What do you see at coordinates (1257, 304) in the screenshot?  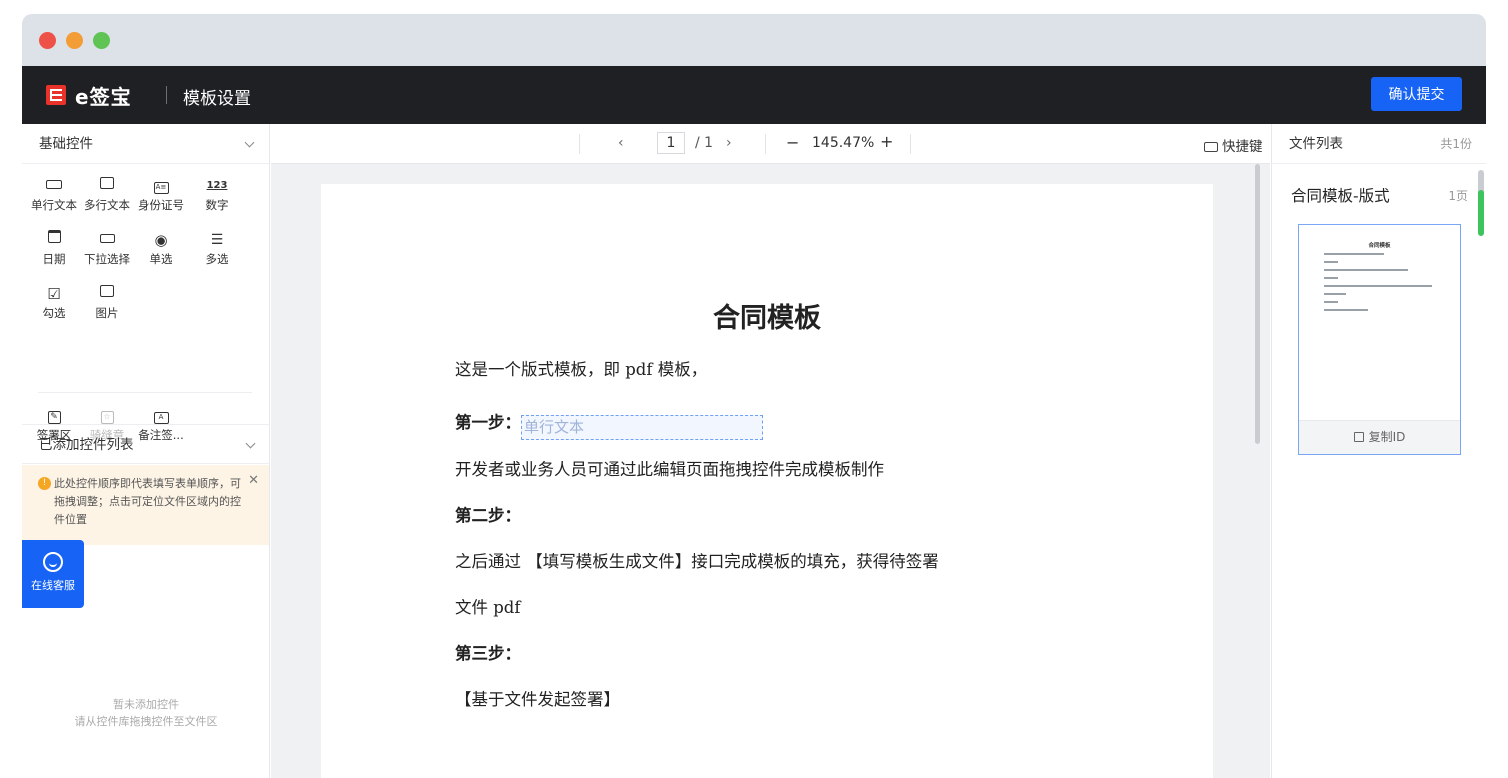 I see `document-scrollbar` at bounding box center [1257, 304].